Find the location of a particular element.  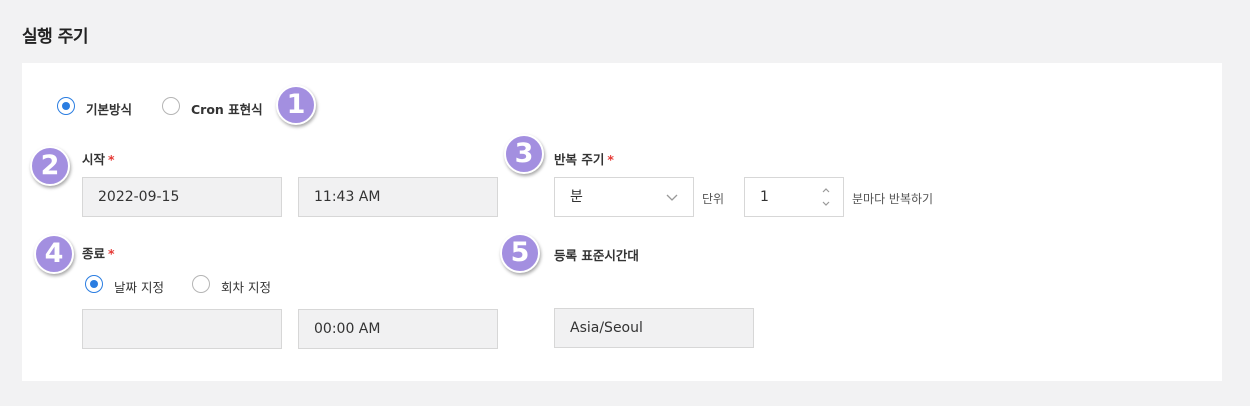

repeat-unit-select: 분 is located at coordinates (624, 197).